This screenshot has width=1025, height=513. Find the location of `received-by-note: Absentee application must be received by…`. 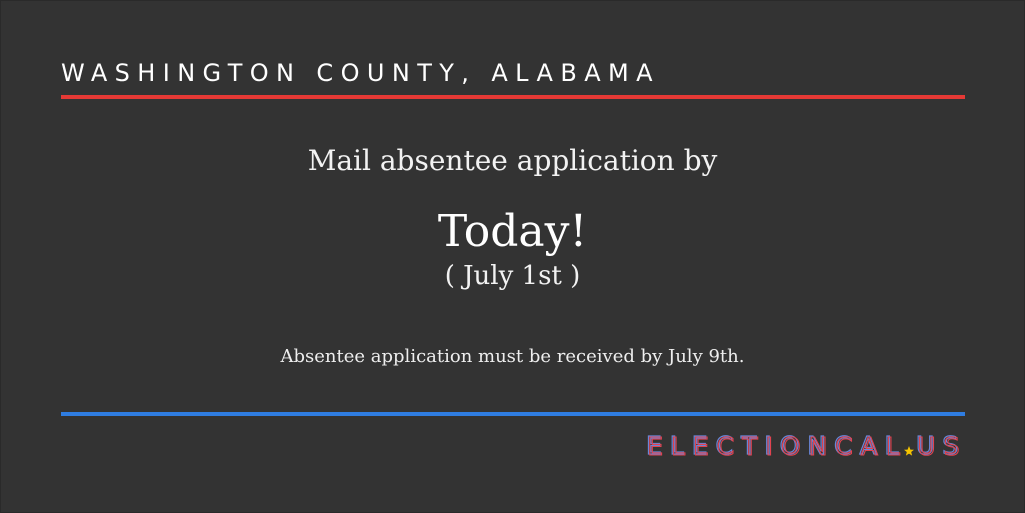

received-by-note: Absentee application must be received by… is located at coordinates (512, 356).